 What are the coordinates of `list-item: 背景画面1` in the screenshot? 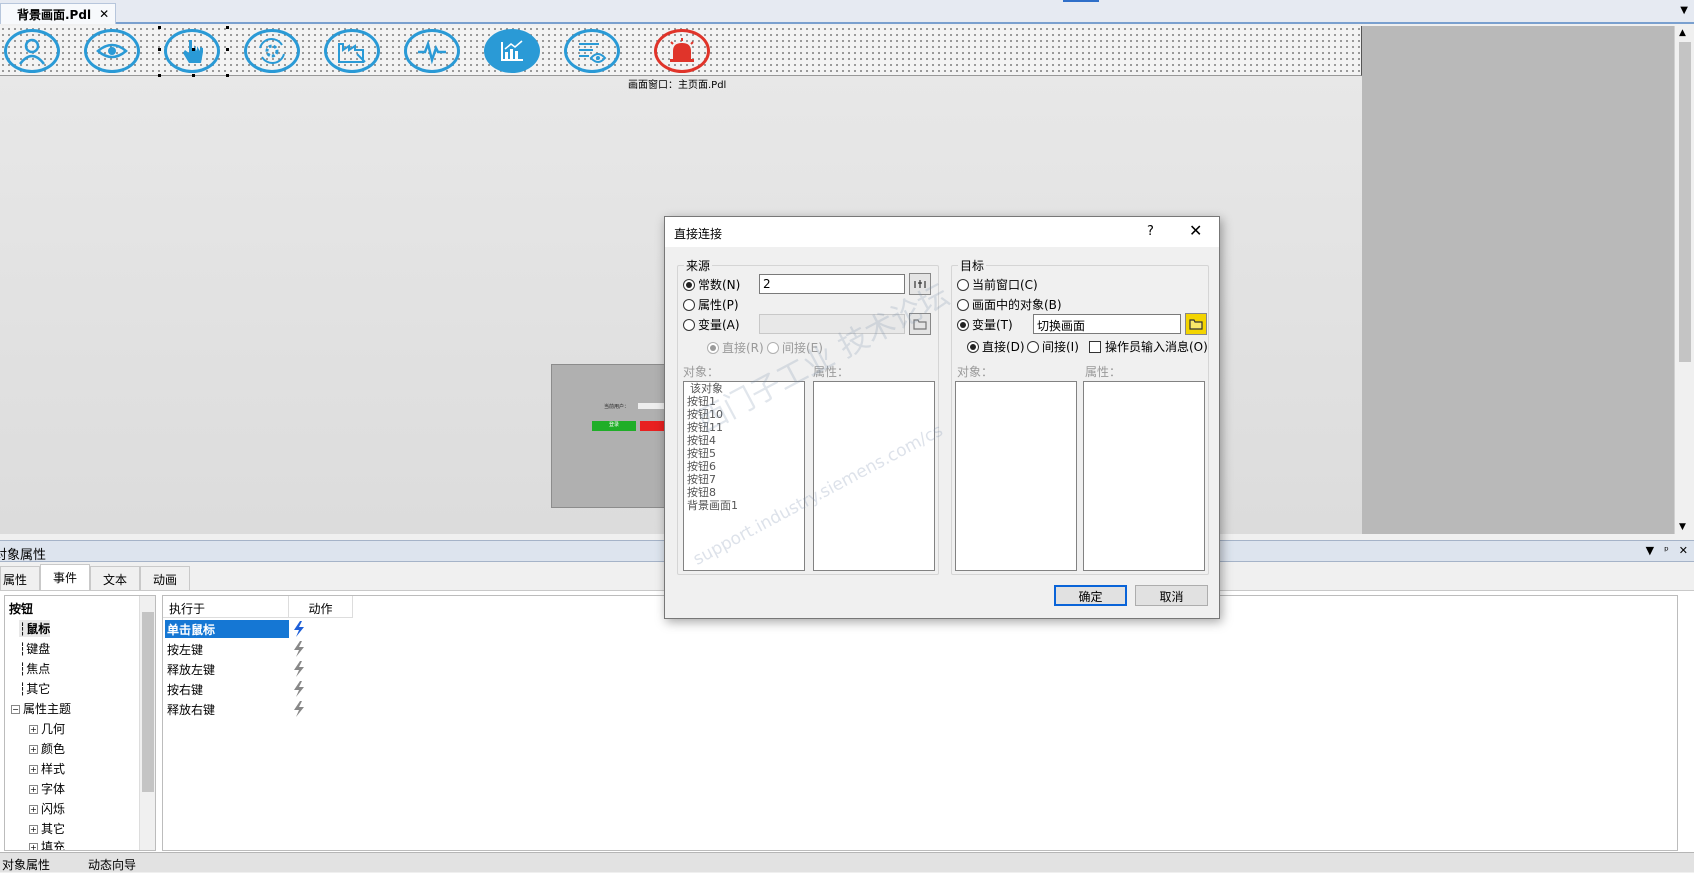 It's located at (744, 505).